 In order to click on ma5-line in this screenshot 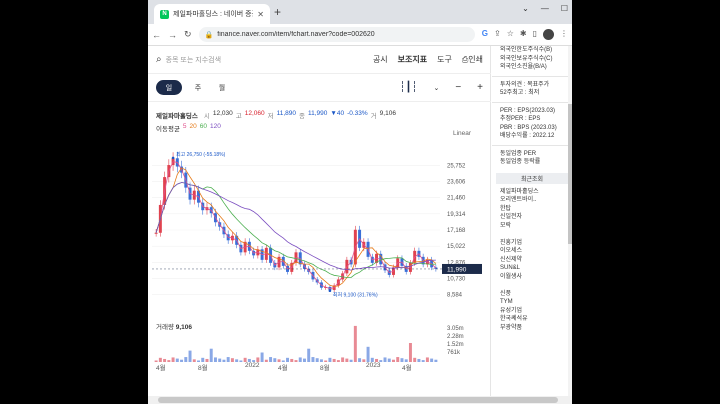, I will do `click(296, 225)`.